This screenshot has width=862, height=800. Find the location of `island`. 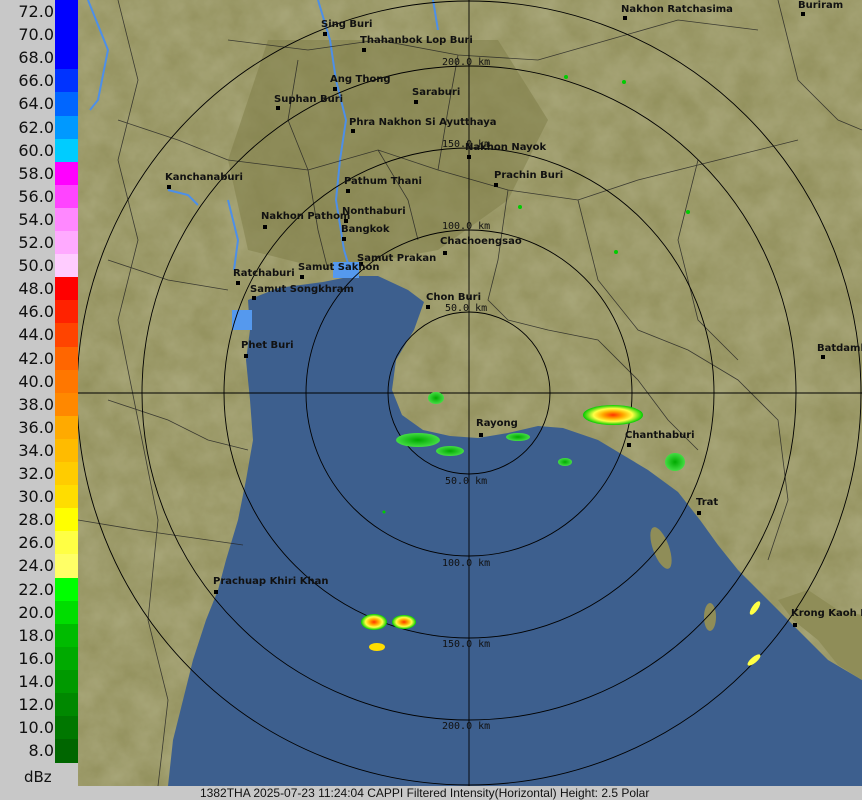

island is located at coordinates (710, 617).